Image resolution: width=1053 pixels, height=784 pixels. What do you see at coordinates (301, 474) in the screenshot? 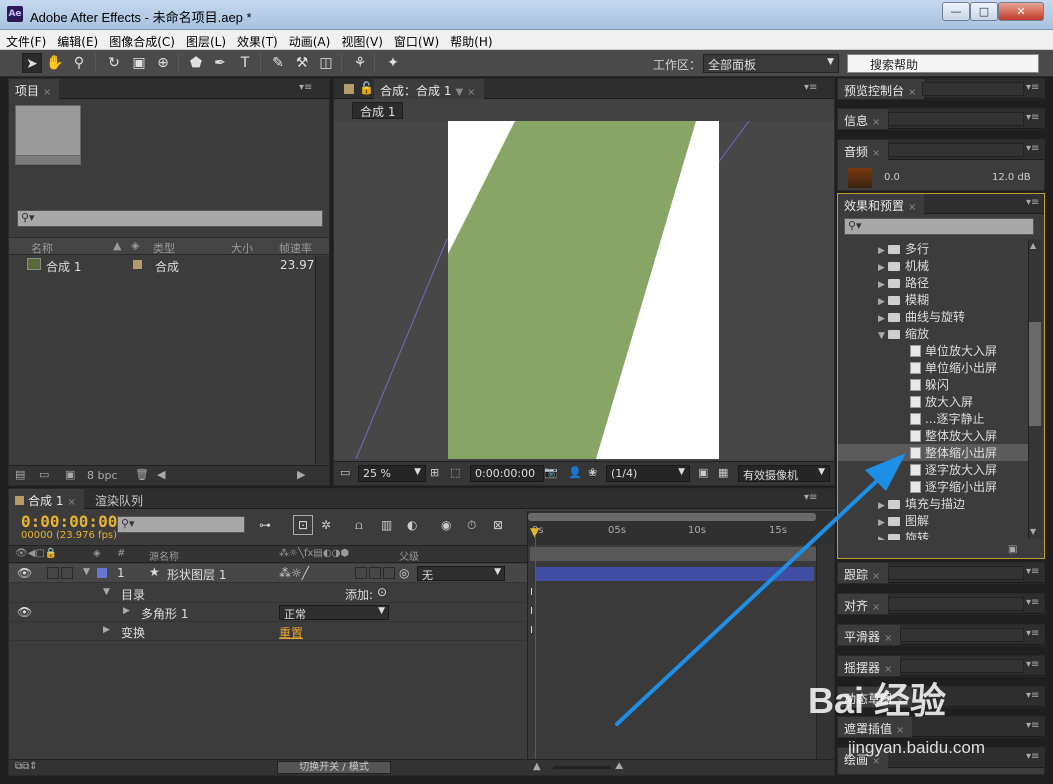
I see `scroll-right-icon: ▶` at bounding box center [301, 474].